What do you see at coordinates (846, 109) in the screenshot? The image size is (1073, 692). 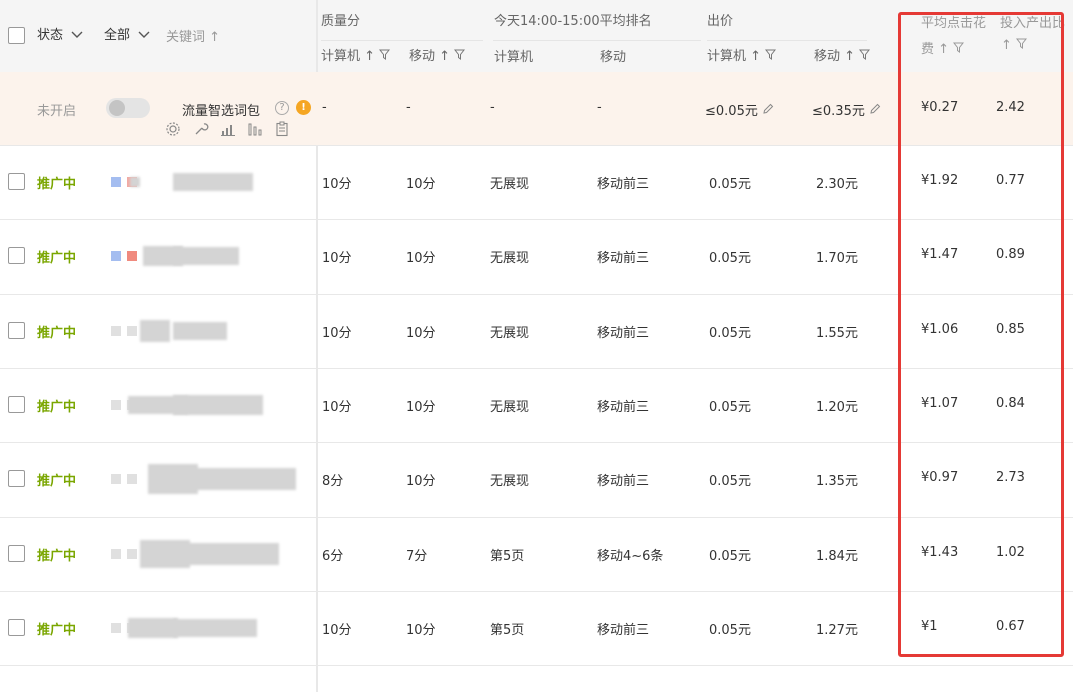 I see `bid-mobile-cell: ≤0.35元` at bounding box center [846, 109].